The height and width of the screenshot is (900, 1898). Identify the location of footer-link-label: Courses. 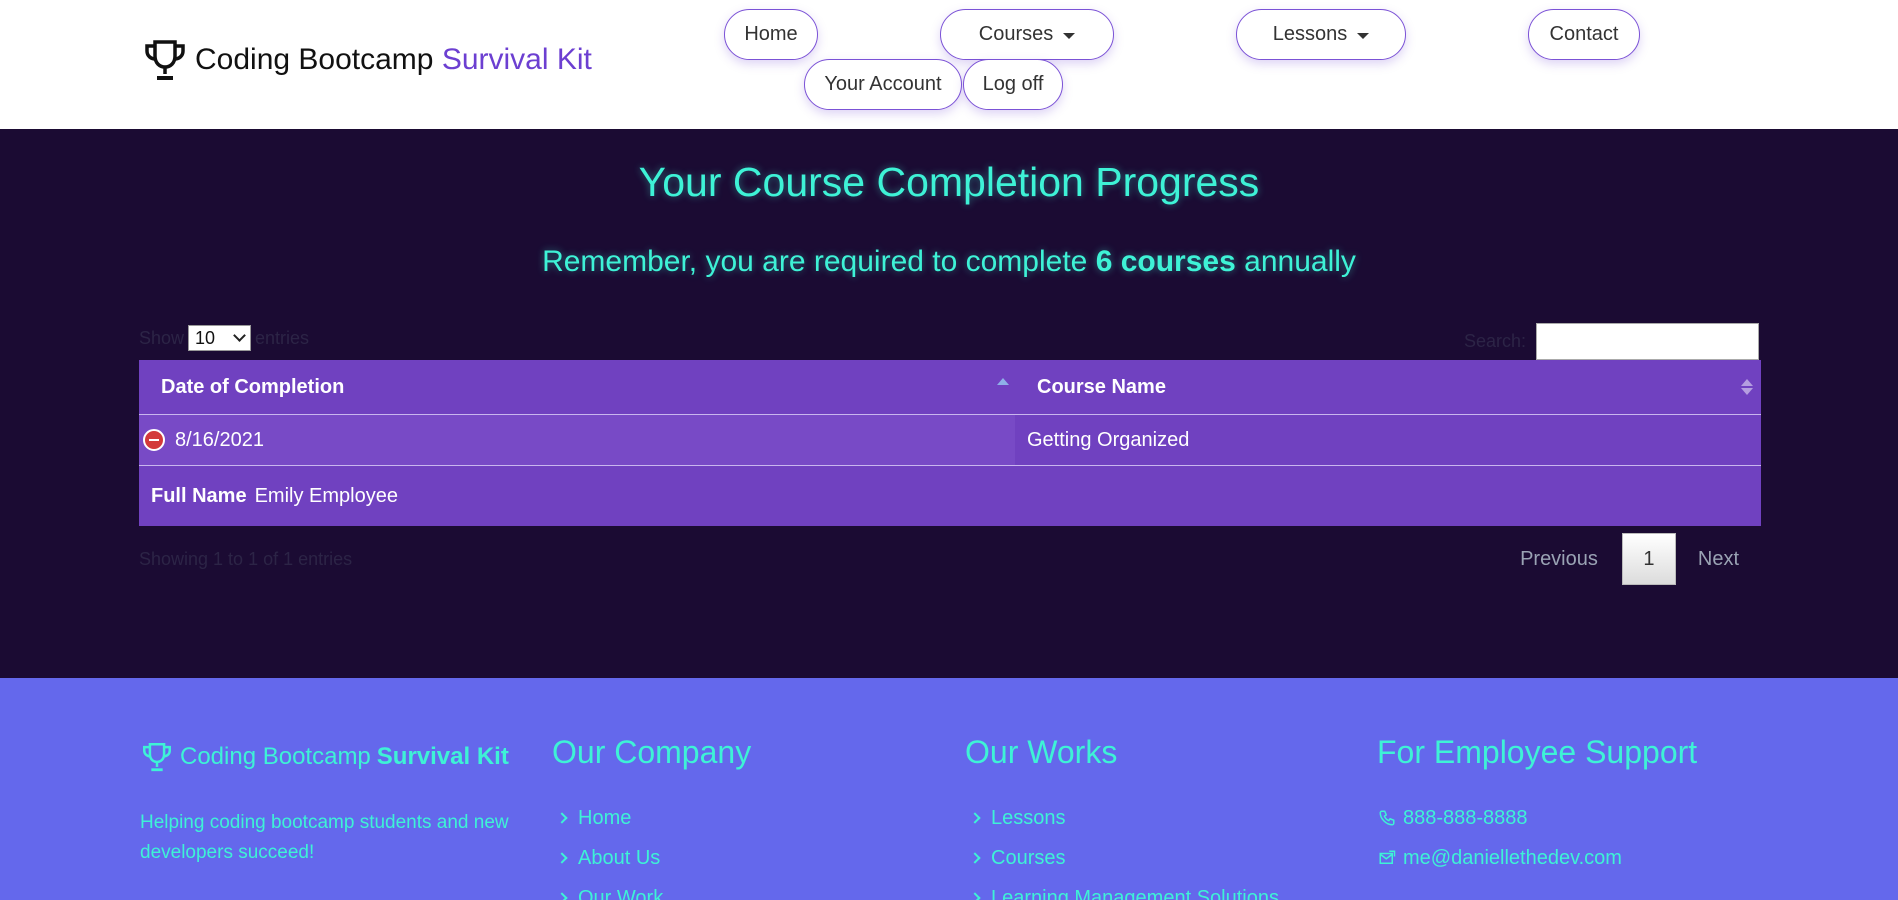
(1028, 857).